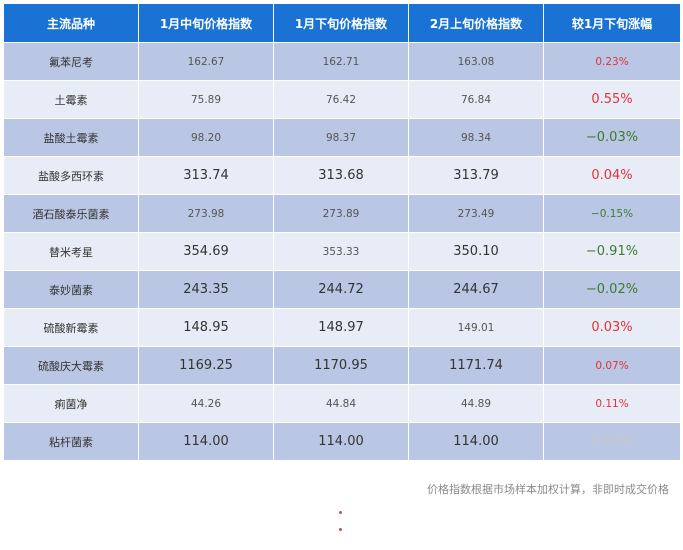 This screenshot has height=550, width=683. What do you see at coordinates (71, 365) in the screenshot?
I see `variety-name: 硫酸庆大霉素` at bounding box center [71, 365].